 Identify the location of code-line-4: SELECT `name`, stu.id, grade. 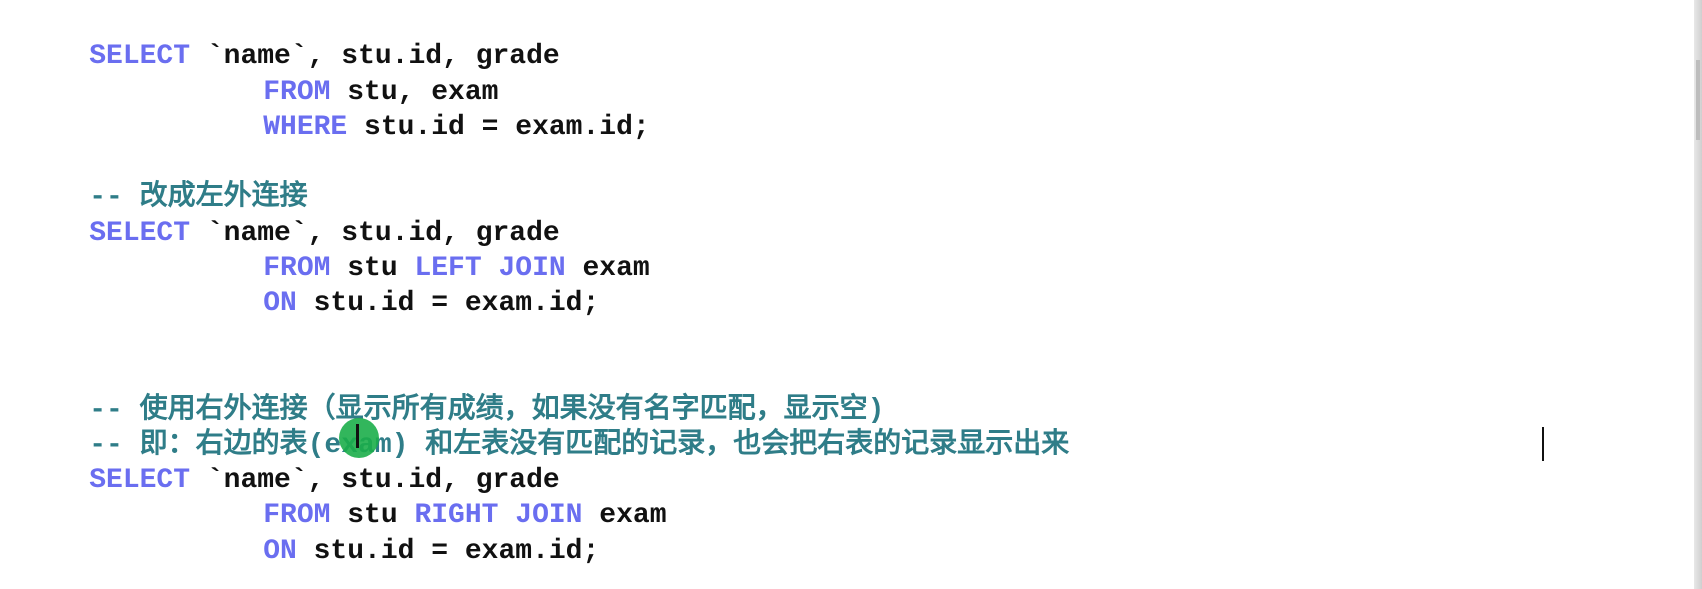
(291, 216).